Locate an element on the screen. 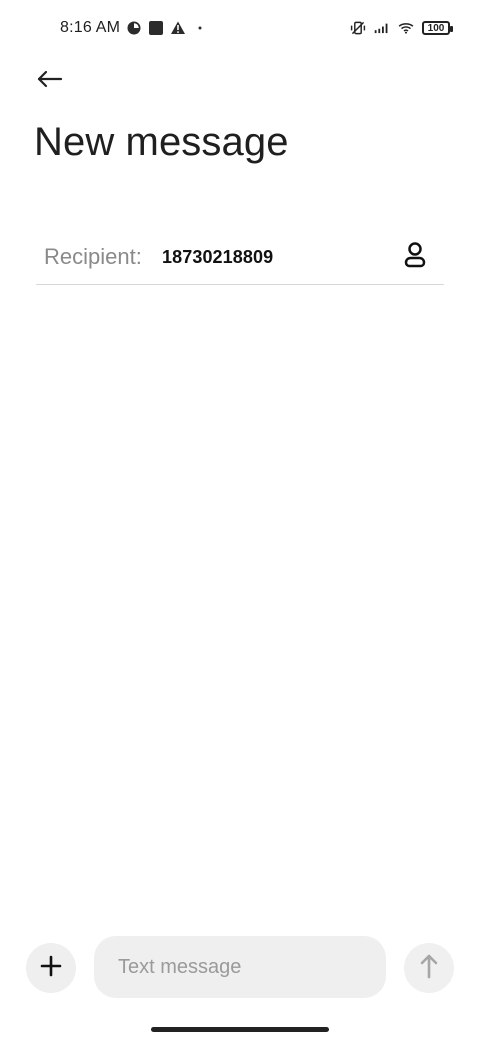 The width and height of the screenshot is (480, 1040). plus-icon is located at coordinates (51, 968).